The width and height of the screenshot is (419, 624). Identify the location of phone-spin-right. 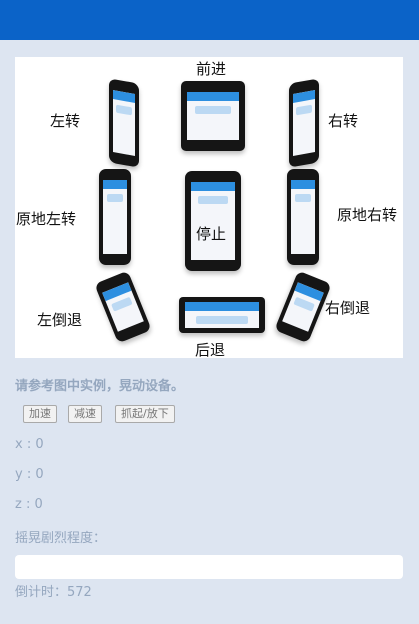
(303, 217).